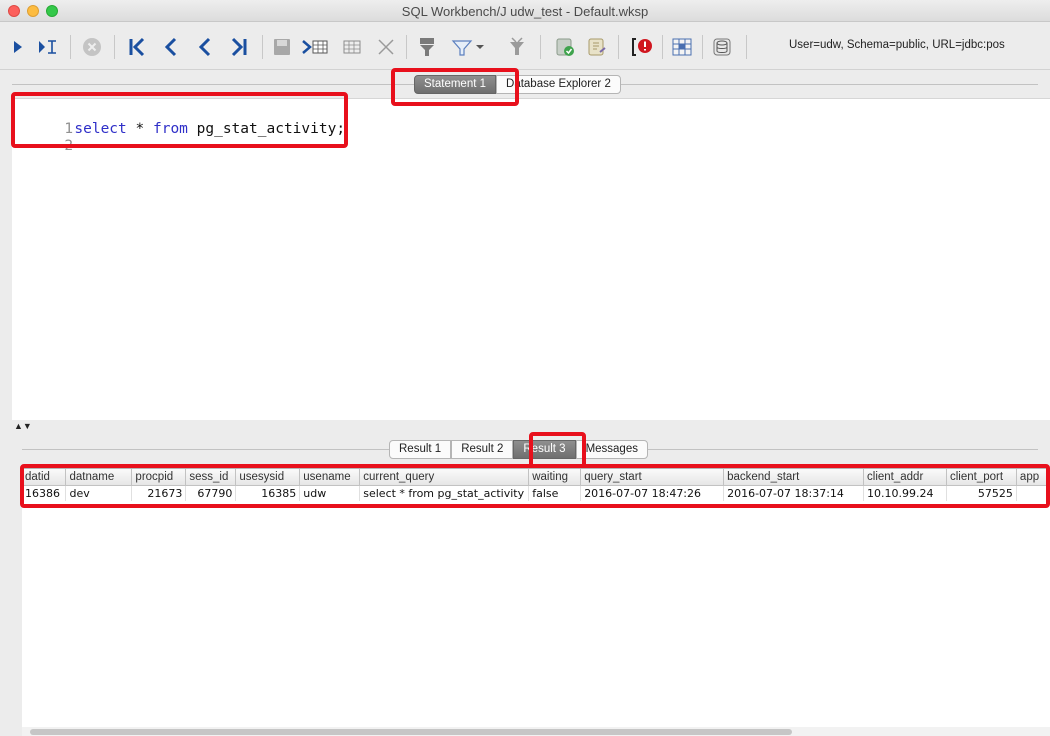 The width and height of the screenshot is (1050, 736). Describe the element at coordinates (99, 493) in the screenshot. I see `cell-datname: dev` at that location.